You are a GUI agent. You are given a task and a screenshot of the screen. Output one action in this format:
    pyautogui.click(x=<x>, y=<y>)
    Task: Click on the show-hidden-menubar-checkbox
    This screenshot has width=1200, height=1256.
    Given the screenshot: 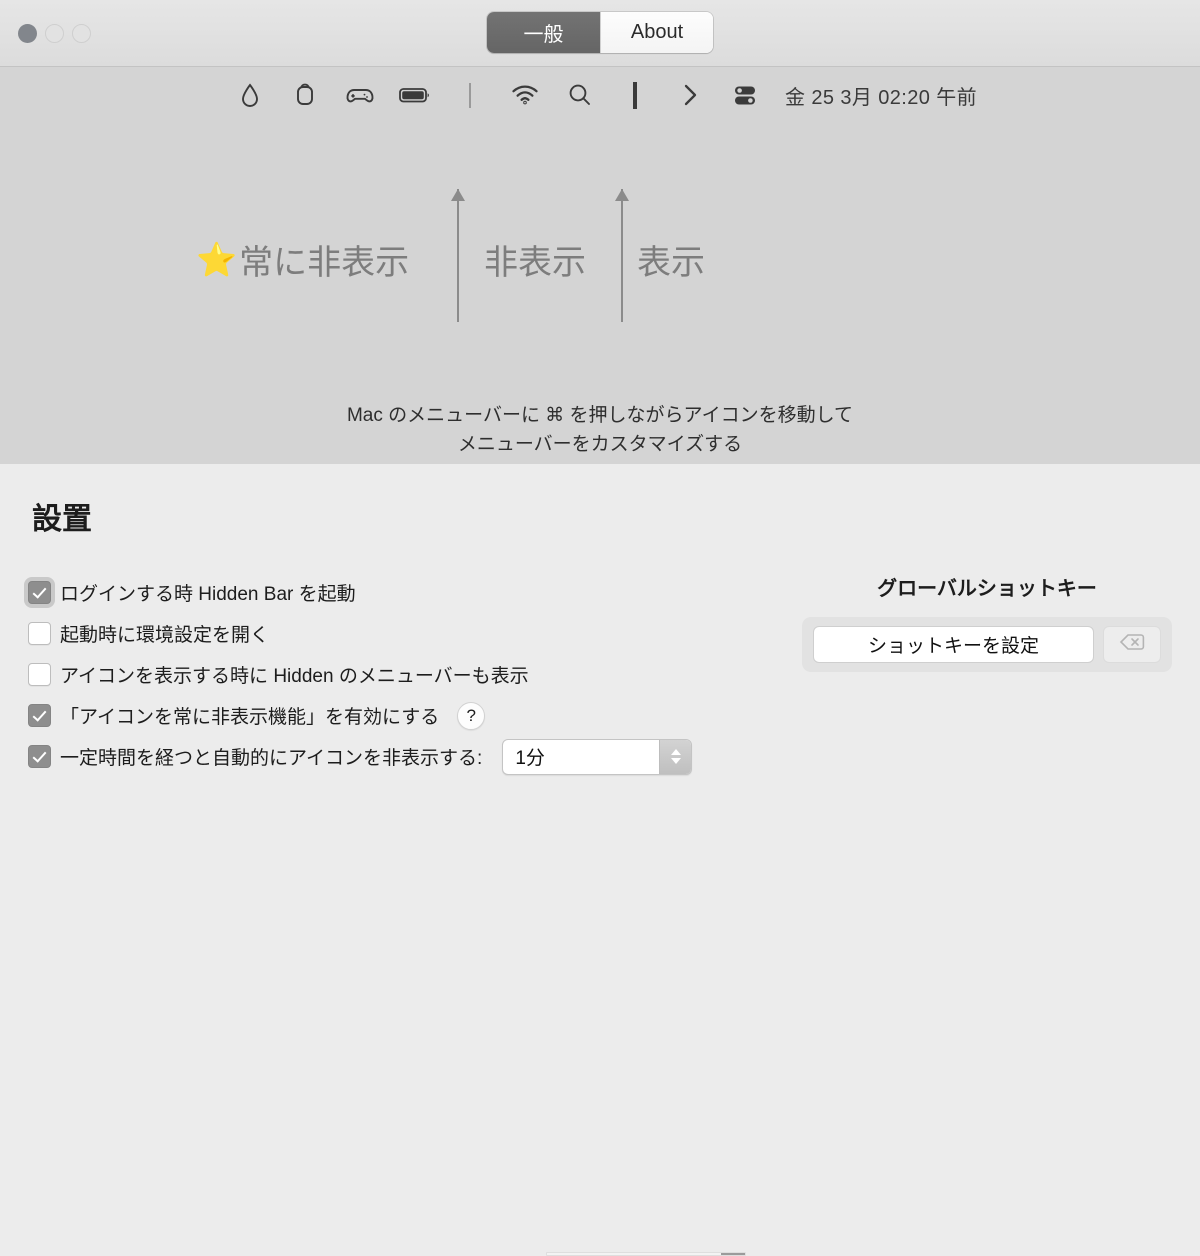 What is the action you would take?
    pyautogui.click(x=39, y=674)
    